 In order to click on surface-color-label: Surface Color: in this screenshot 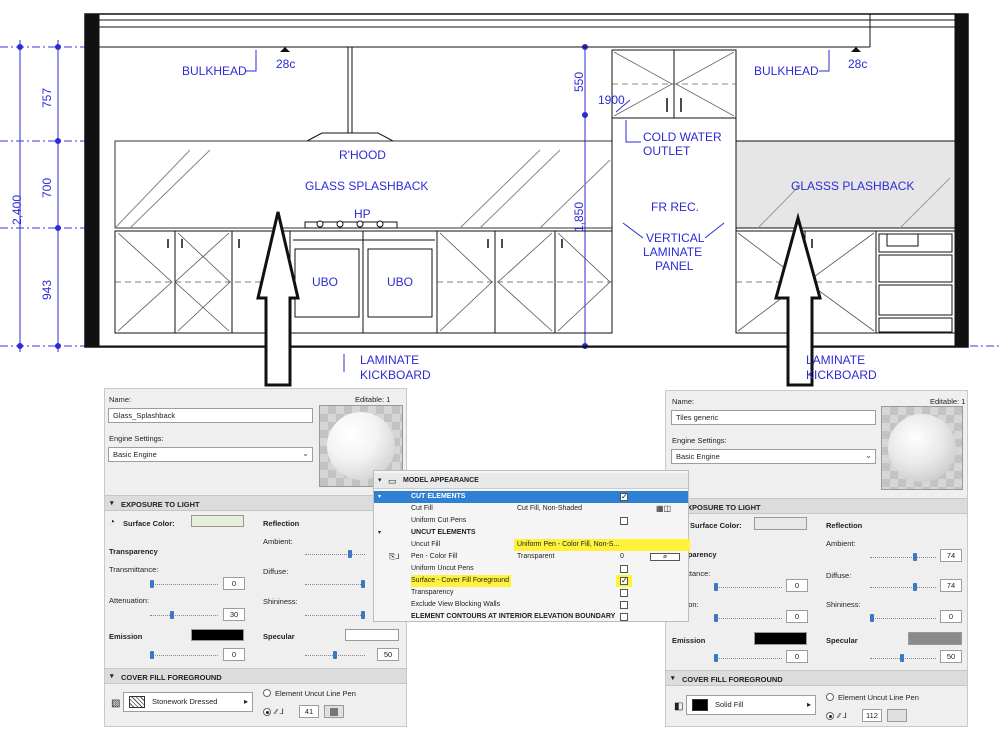, I will do `click(716, 525)`.